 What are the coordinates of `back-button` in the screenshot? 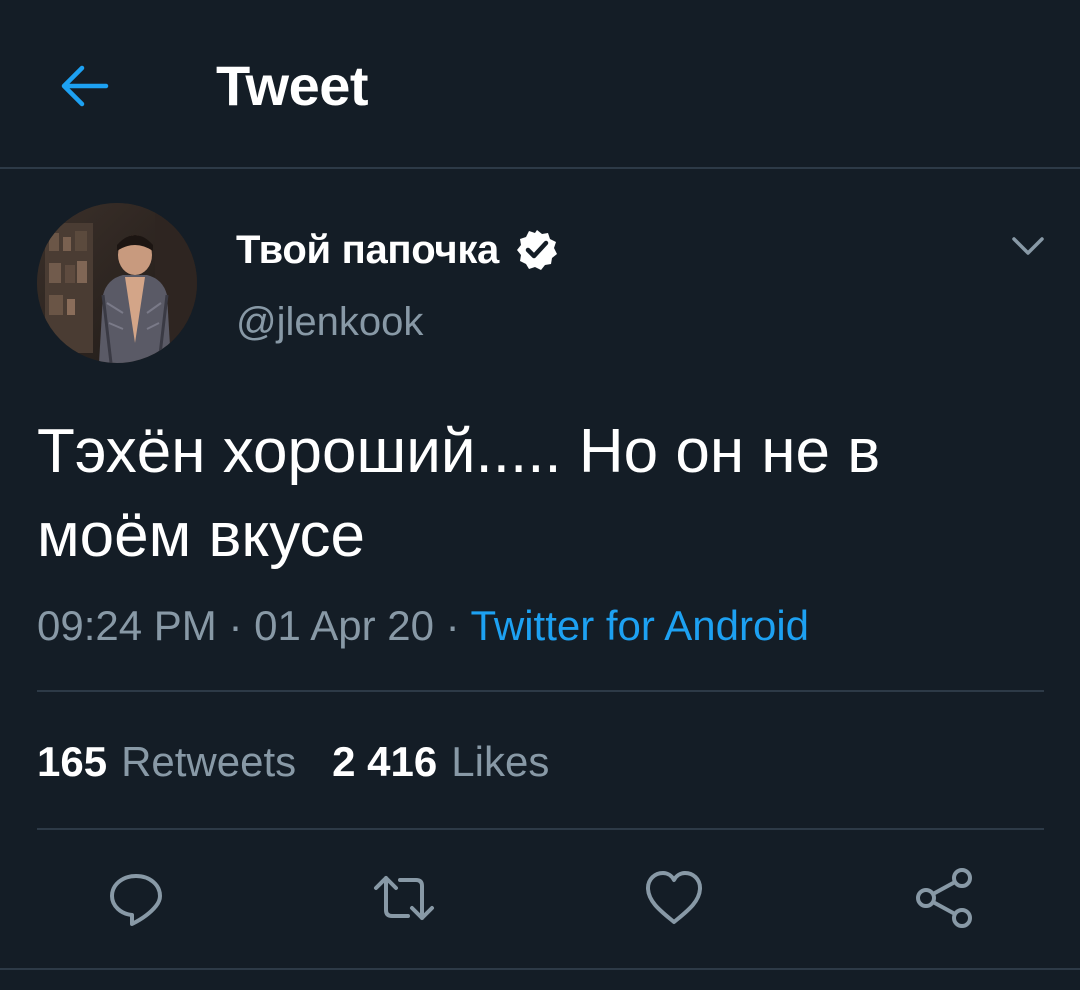 It's located at (84, 86).